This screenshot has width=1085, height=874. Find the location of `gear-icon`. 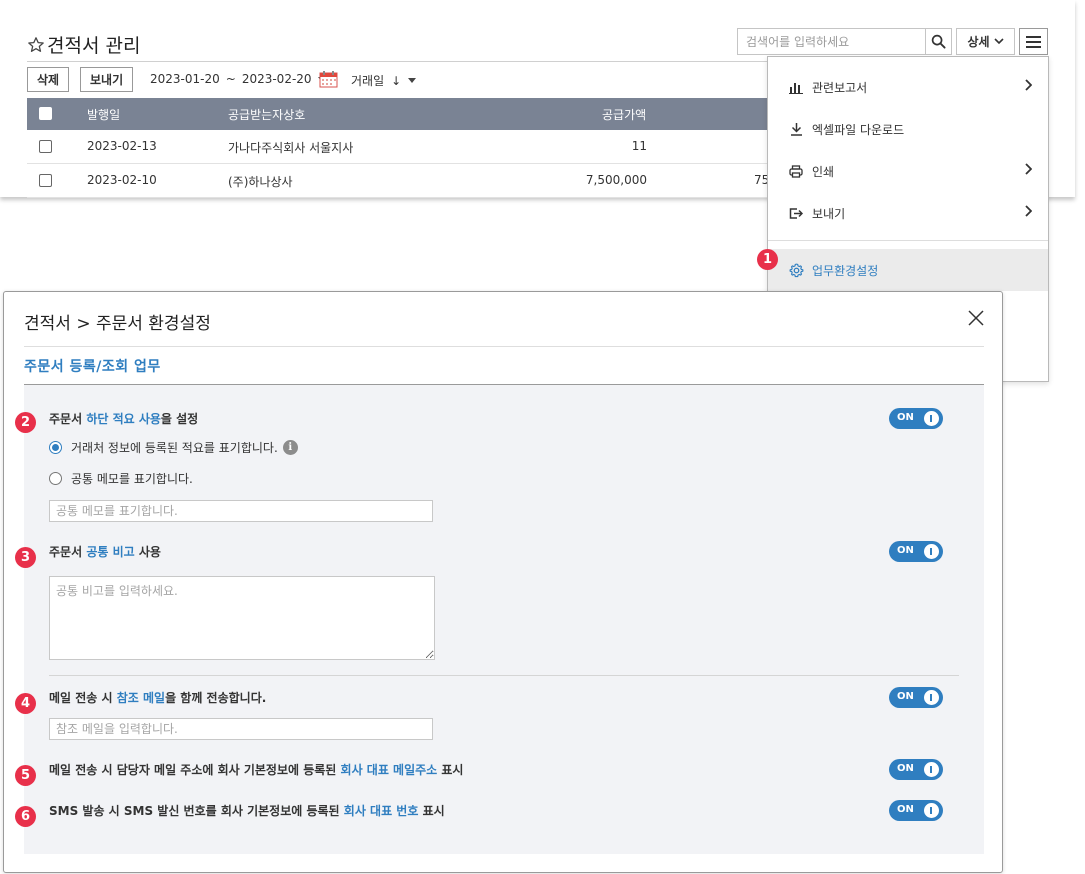

gear-icon is located at coordinates (796, 270).